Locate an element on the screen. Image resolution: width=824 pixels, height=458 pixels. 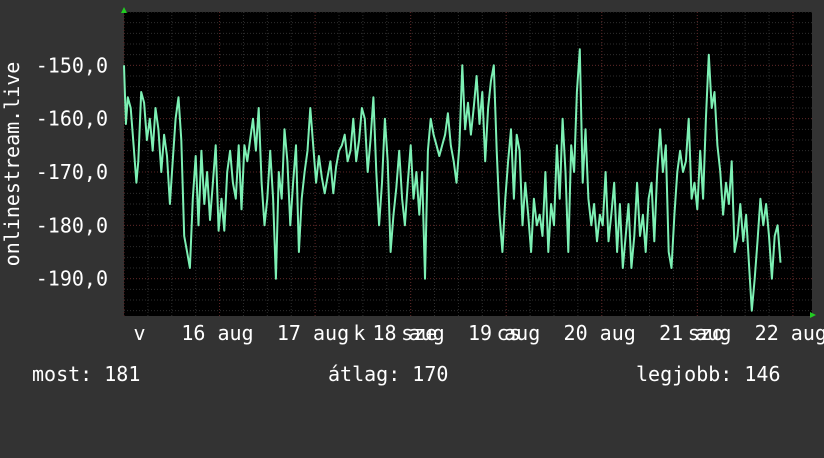
x-tick-label: 22 aug is located at coordinates (789, 333).